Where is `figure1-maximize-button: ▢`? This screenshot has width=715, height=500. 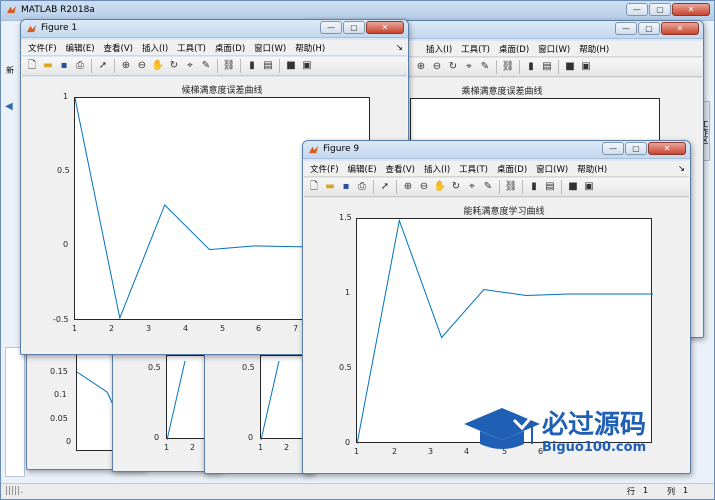 figure1-maximize-button: ▢ is located at coordinates (354, 27).